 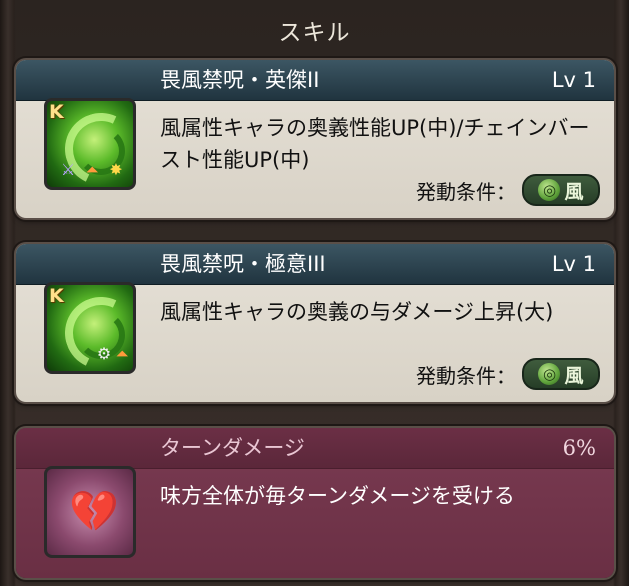 What do you see at coordinates (116, 169) in the screenshot?
I see `starburst-icon: ✸` at bounding box center [116, 169].